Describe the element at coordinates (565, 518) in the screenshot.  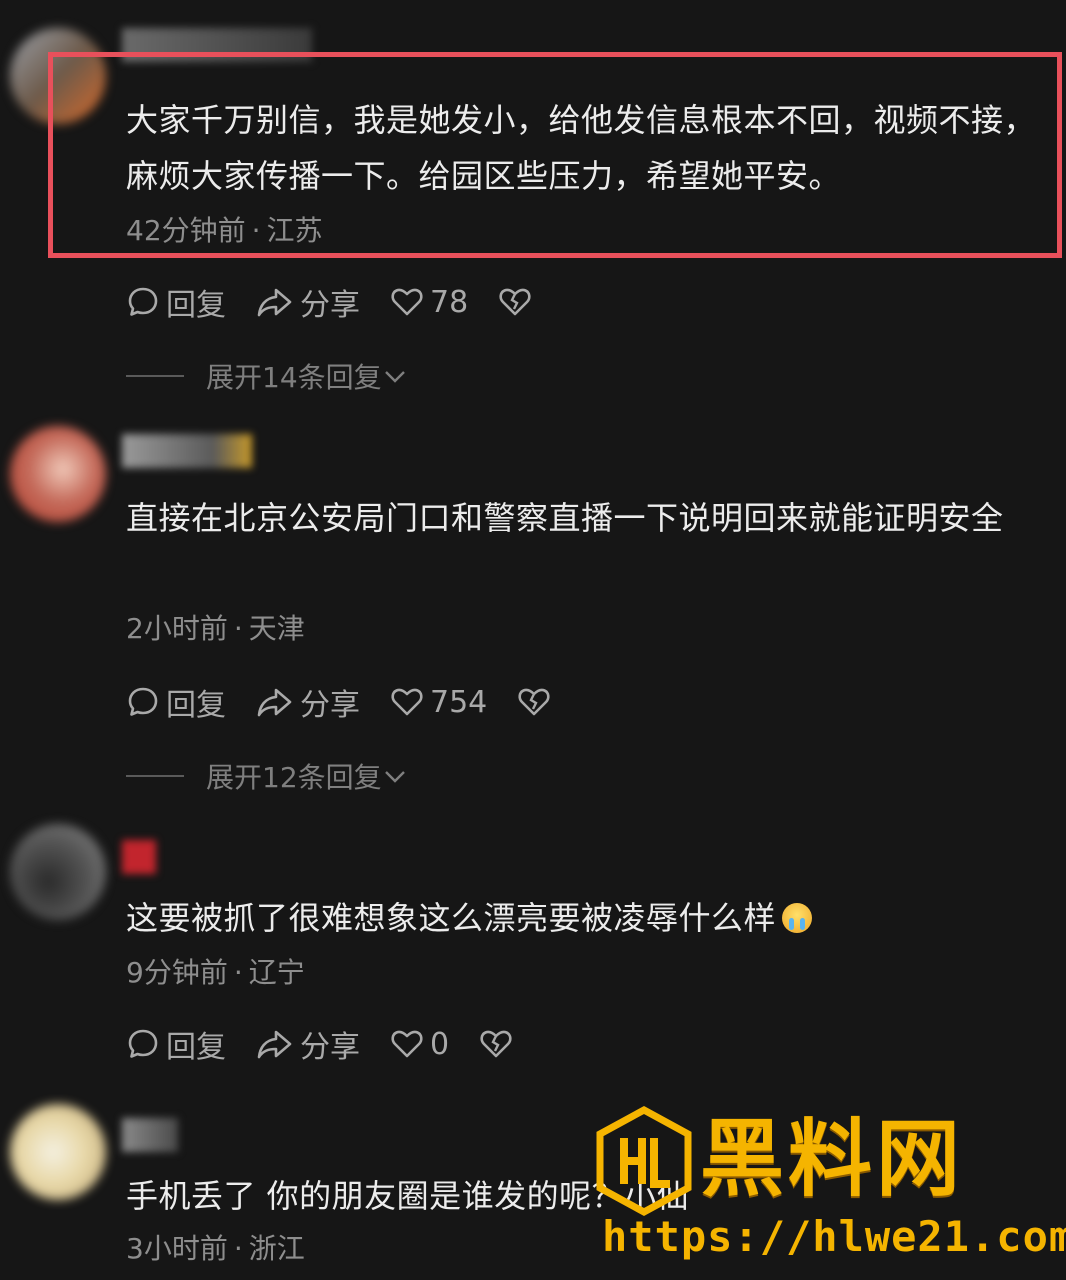
I see `comment-text: 直接在北京公安局门口和警察直播一下说明回来就能证明安全` at that location.